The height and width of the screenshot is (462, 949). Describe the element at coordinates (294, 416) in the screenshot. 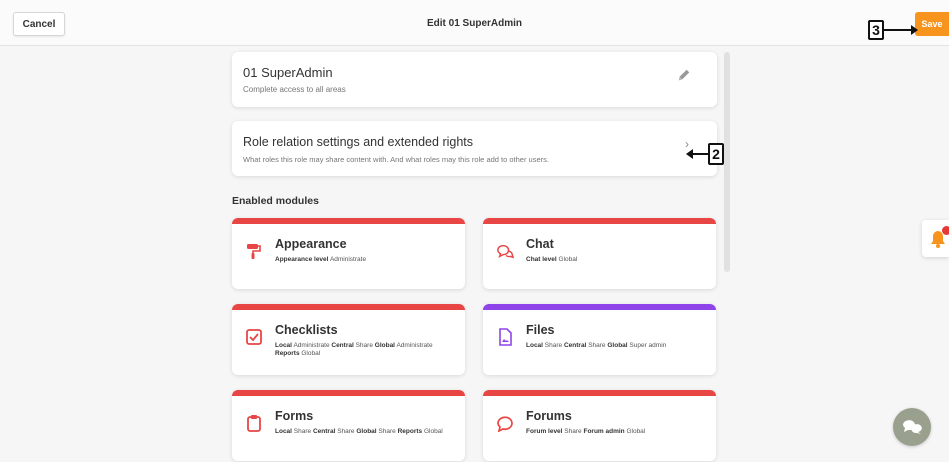

I see `module-title: Forms` at that location.